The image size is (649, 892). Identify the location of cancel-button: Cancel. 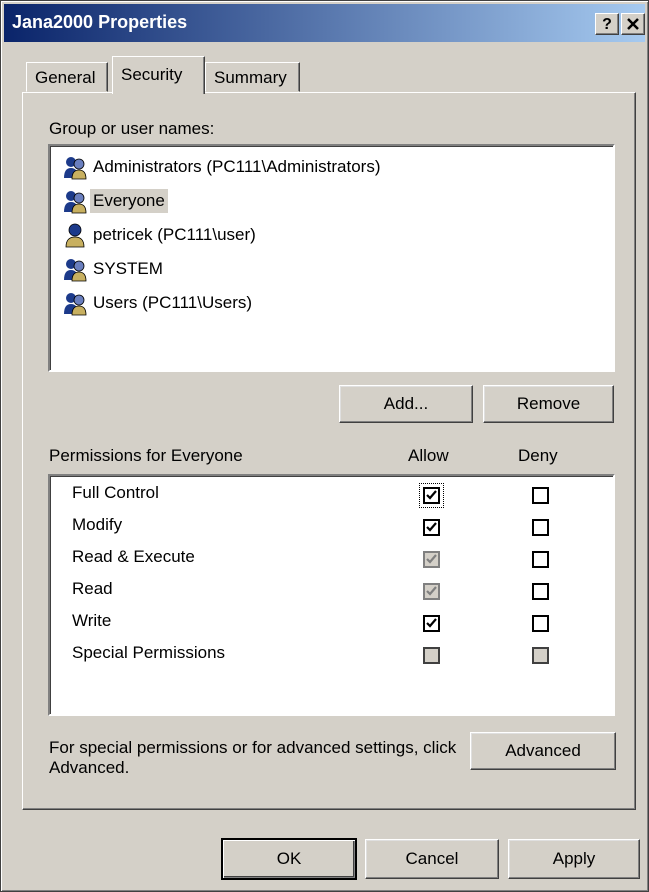
(432, 859).